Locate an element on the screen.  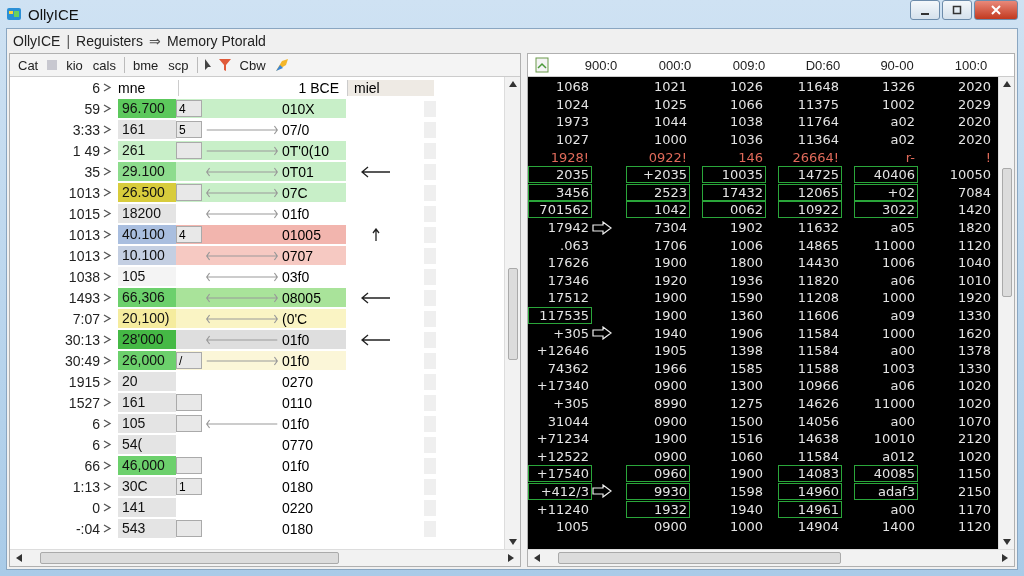
maximize-button is located at coordinates (957, 10).